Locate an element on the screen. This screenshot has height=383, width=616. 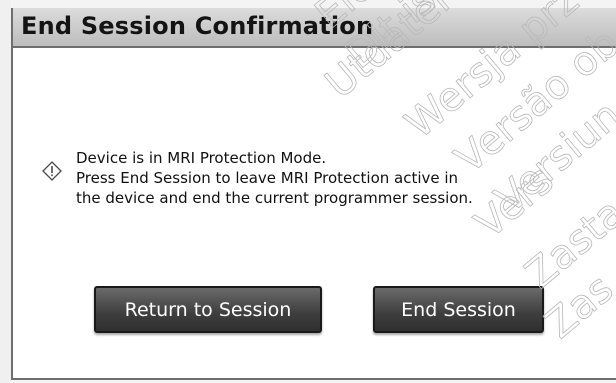
return-to-session-button: Return to Session is located at coordinates (208, 309).